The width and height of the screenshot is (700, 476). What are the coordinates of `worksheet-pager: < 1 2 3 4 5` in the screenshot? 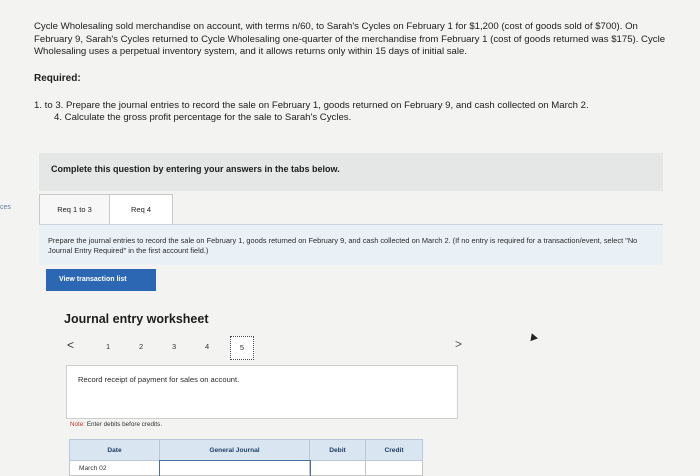 It's located at (264, 349).